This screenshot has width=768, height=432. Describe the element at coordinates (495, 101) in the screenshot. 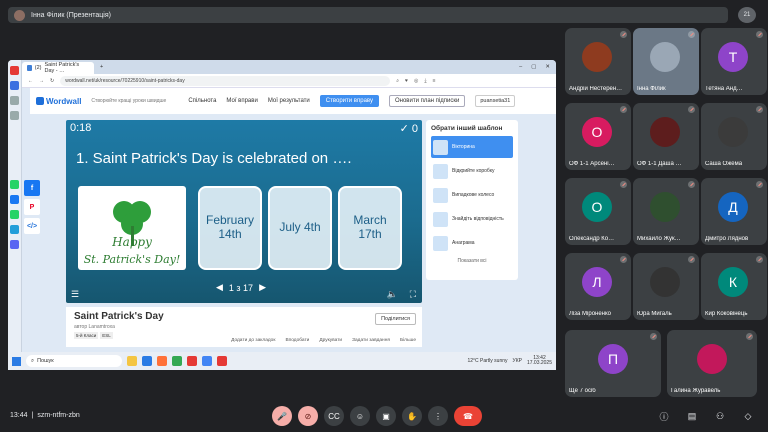

I see `user-menu: puansetia31` at that location.